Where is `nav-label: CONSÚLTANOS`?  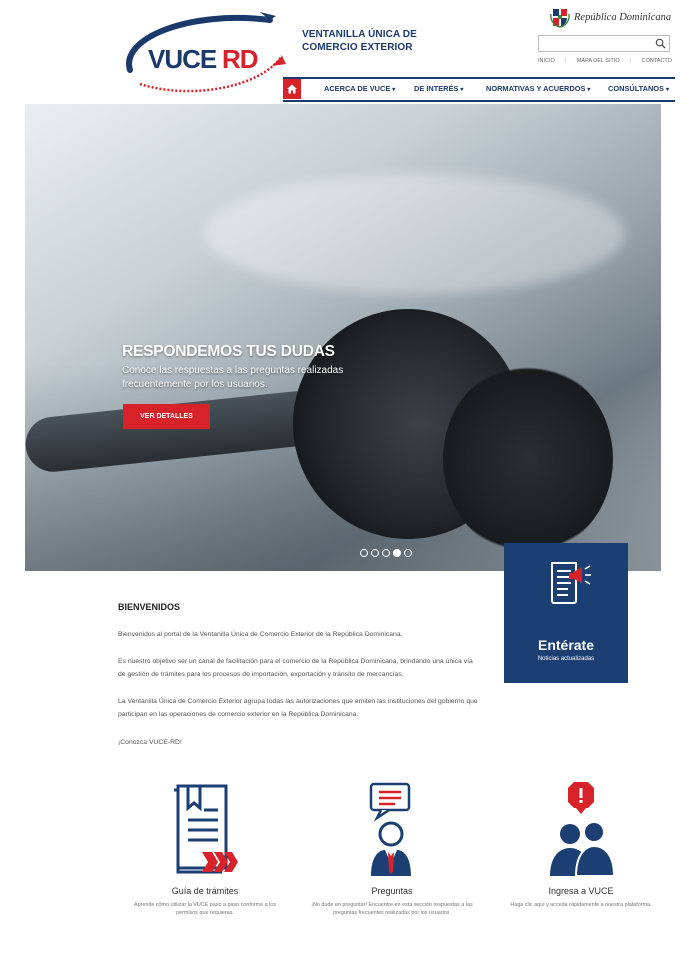
nav-label: CONSÚLTANOS is located at coordinates (636, 88).